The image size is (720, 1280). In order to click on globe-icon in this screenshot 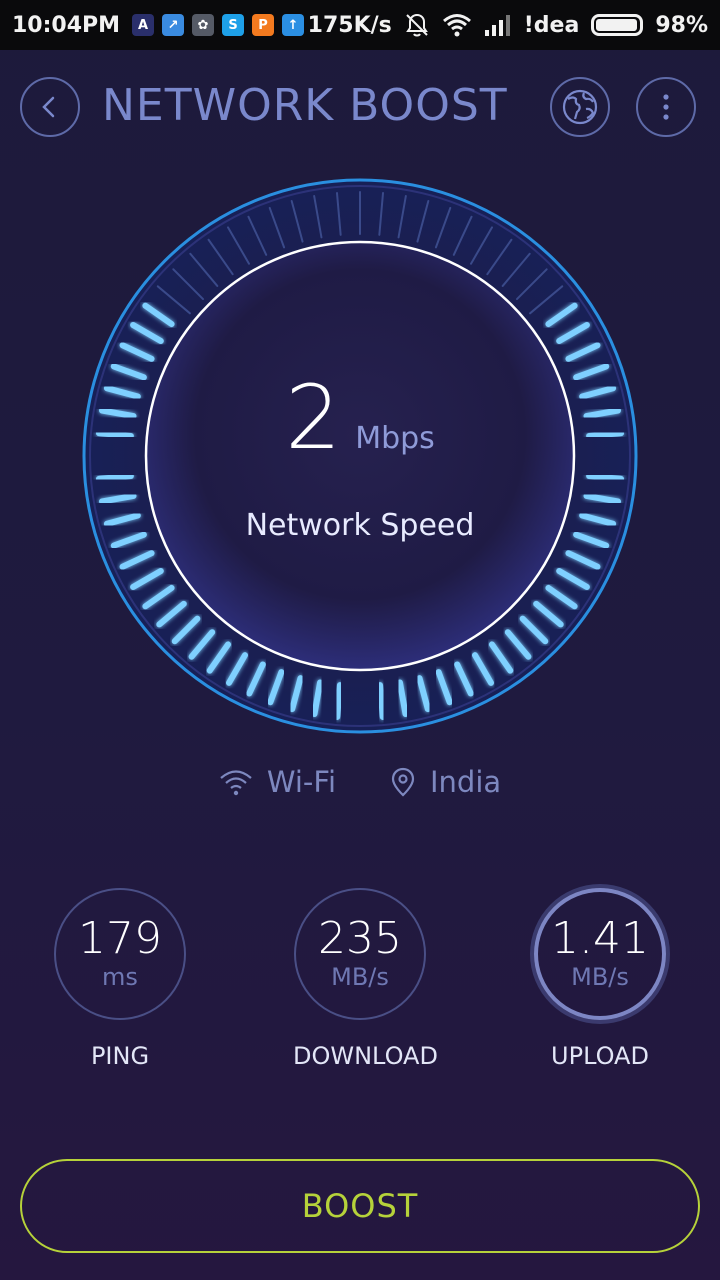, I will do `click(580, 107)`.